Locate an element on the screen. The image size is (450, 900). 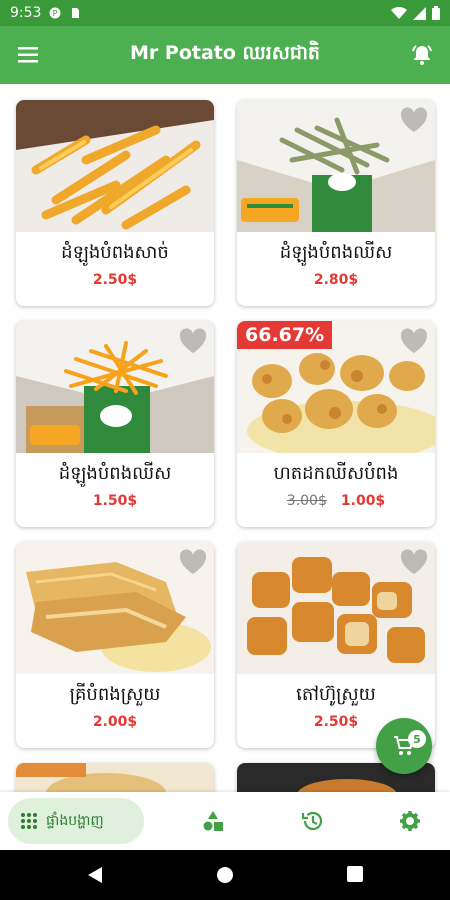
nav-item-categories is located at coordinates (213, 821).